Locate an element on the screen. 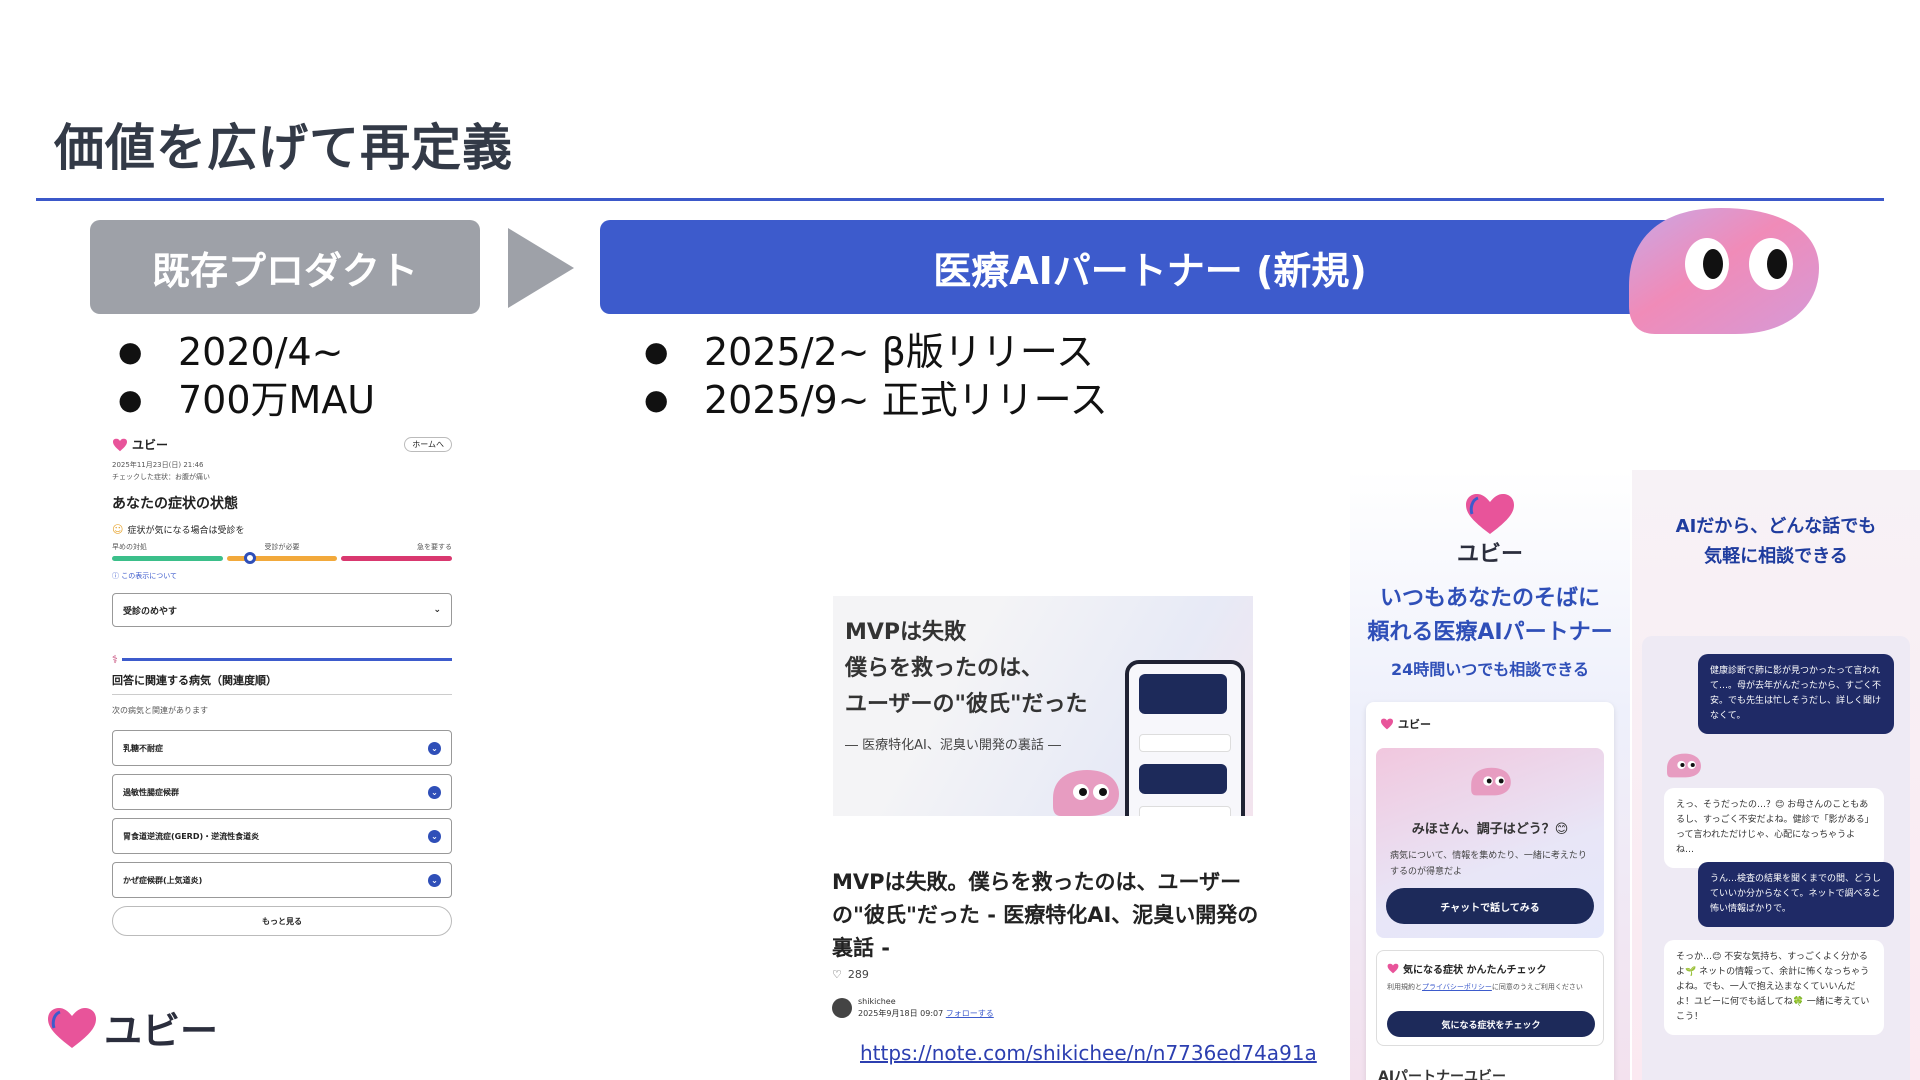 The height and width of the screenshot is (1080, 1920). article-likes: ♡ 289 is located at coordinates (850, 974).